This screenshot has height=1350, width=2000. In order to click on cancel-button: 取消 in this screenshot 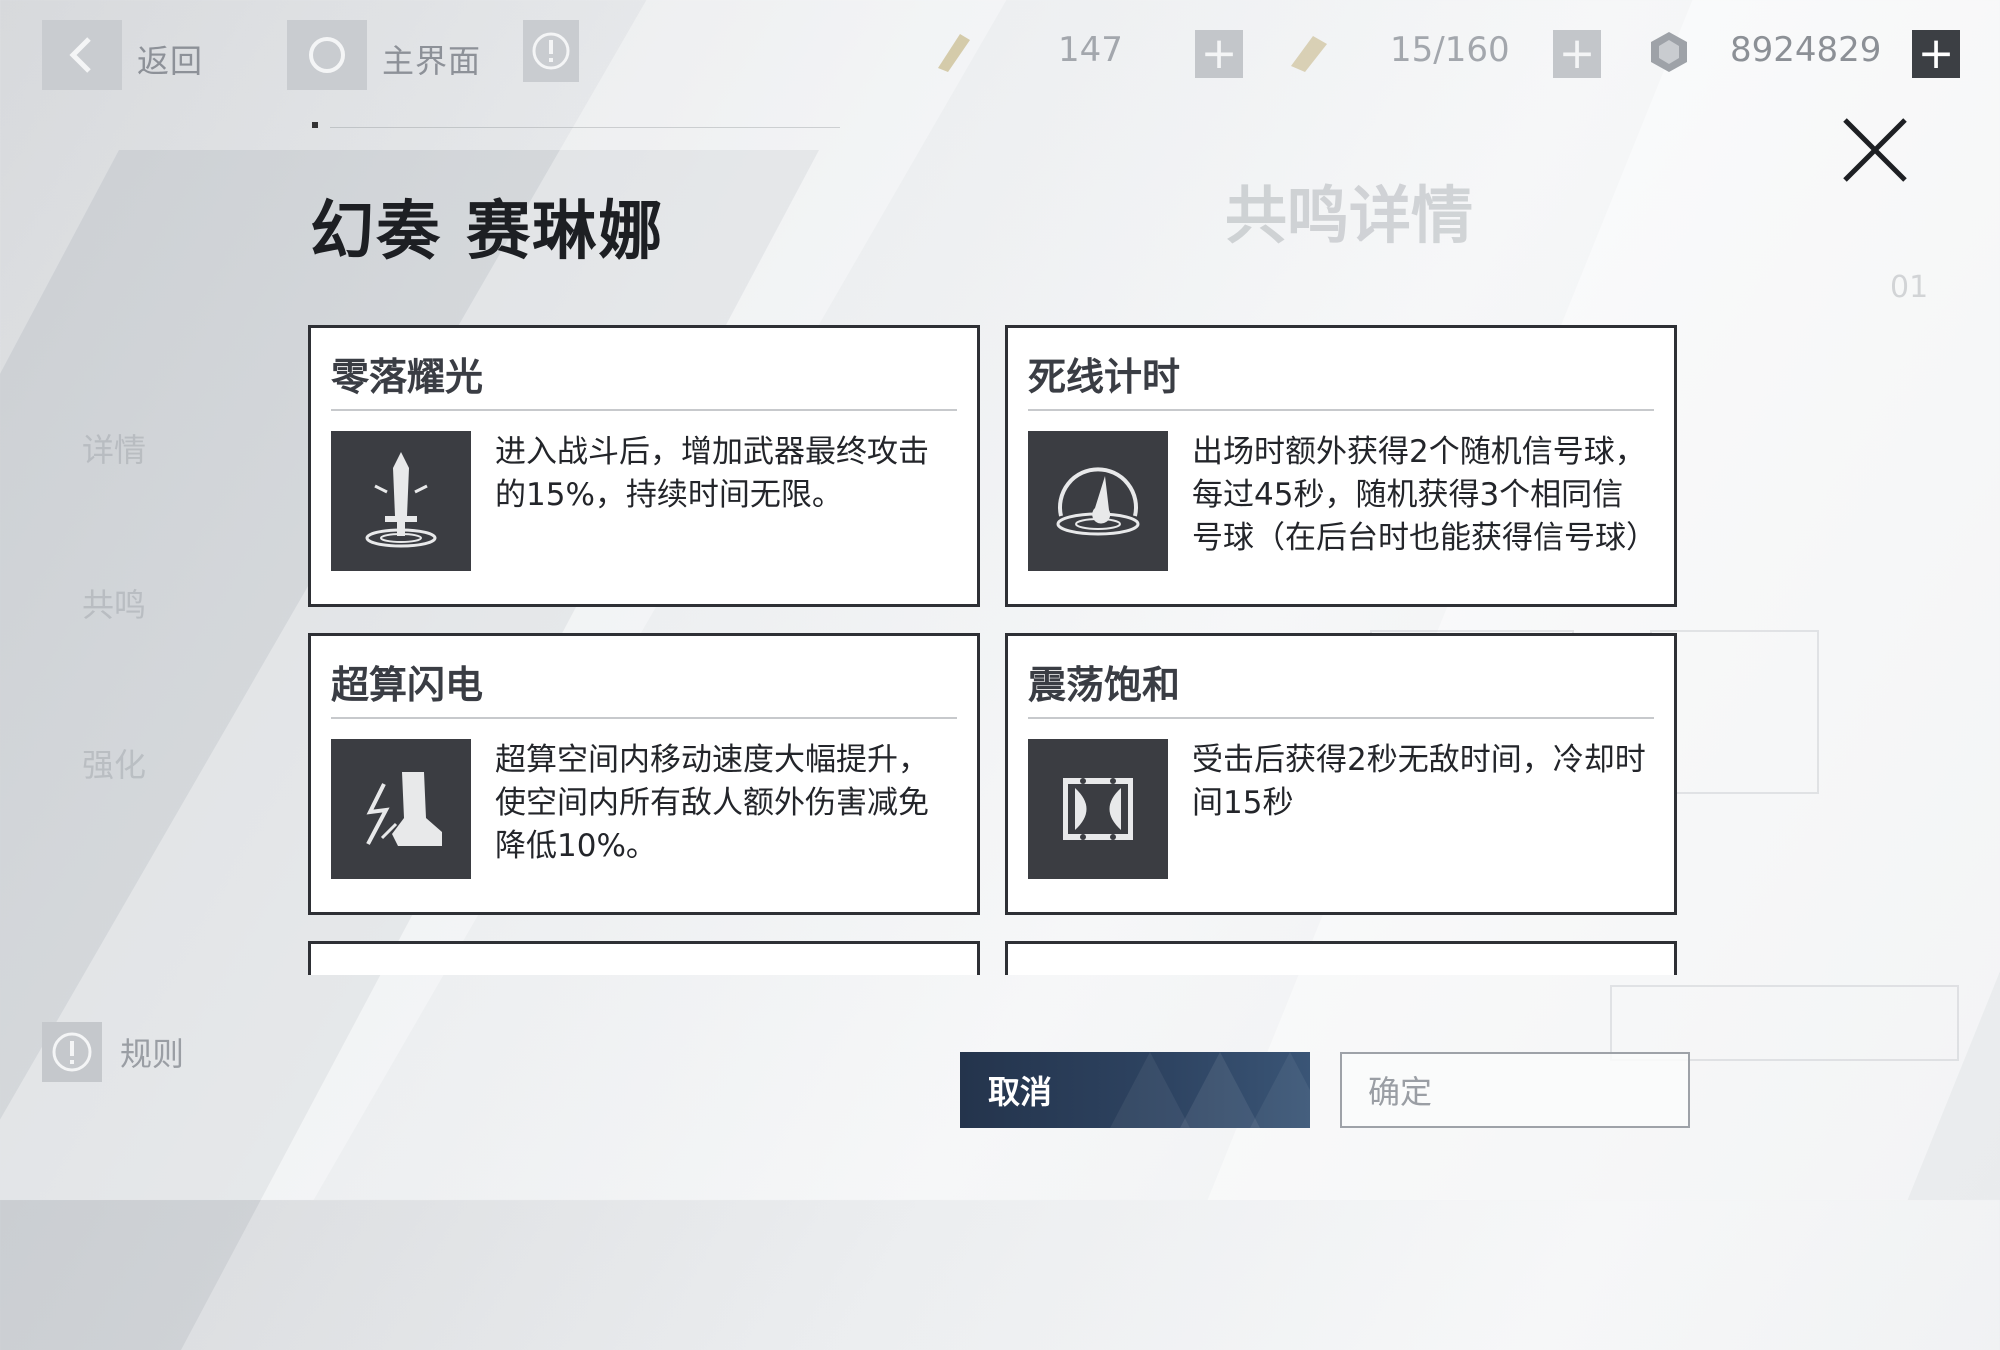, I will do `click(1135, 1090)`.